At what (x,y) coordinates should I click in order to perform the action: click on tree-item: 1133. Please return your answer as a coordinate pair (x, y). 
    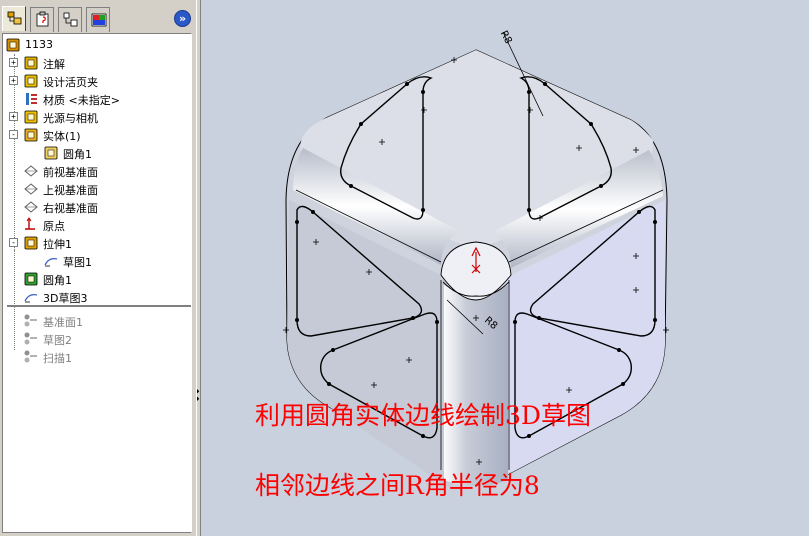
    Looking at the image, I should click on (97, 45).